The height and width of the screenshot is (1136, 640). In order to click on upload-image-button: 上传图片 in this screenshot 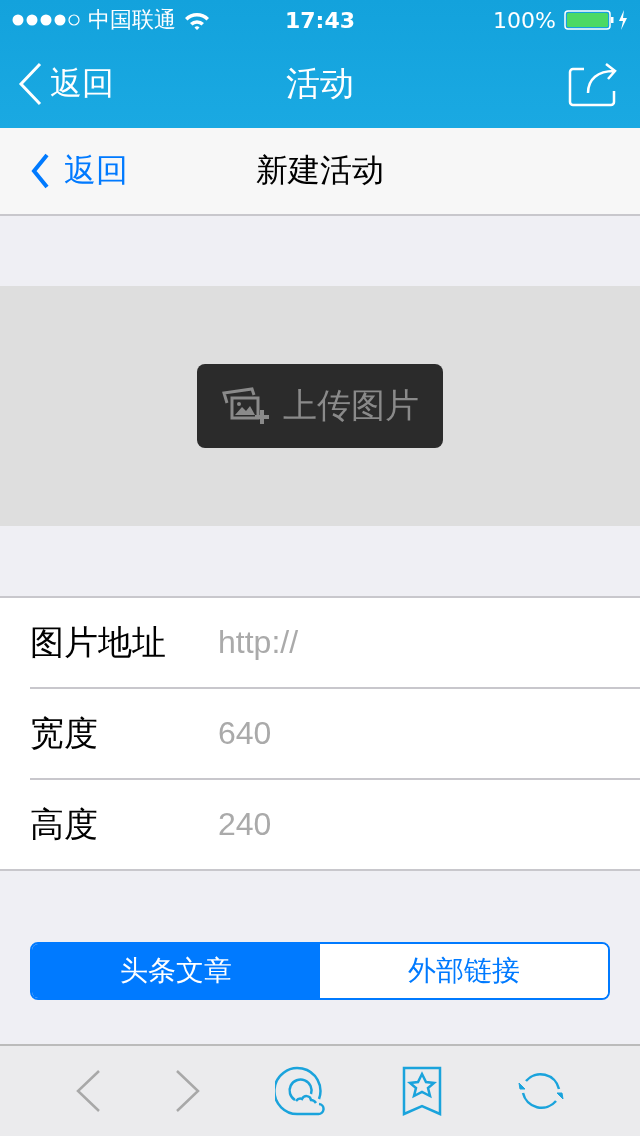, I will do `click(320, 406)`.